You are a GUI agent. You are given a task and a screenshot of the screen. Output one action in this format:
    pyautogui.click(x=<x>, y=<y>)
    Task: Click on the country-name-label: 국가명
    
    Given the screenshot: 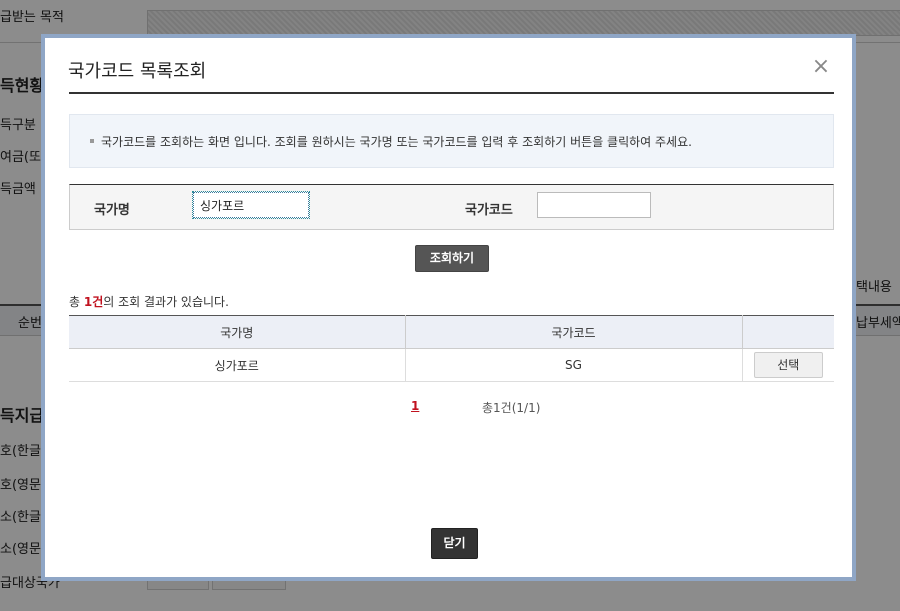 What is the action you would take?
    pyautogui.click(x=112, y=210)
    